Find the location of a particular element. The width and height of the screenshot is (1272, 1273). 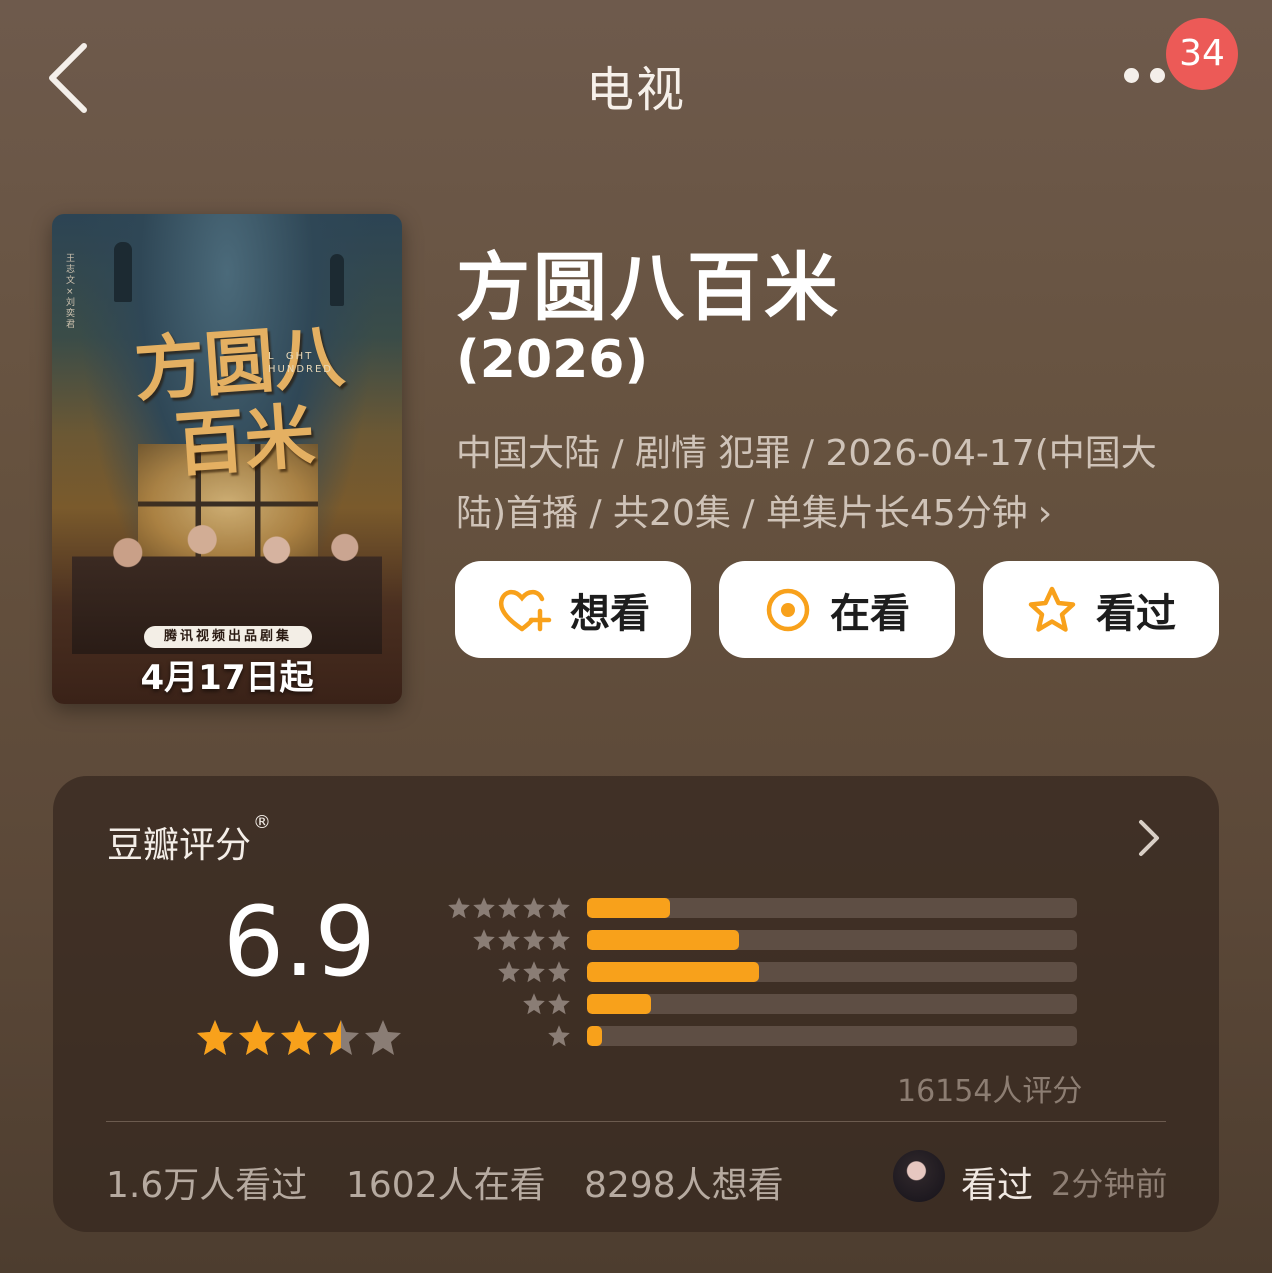

poster-calligraphy-title: 方圆八百米 is located at coordinates (239, 400).